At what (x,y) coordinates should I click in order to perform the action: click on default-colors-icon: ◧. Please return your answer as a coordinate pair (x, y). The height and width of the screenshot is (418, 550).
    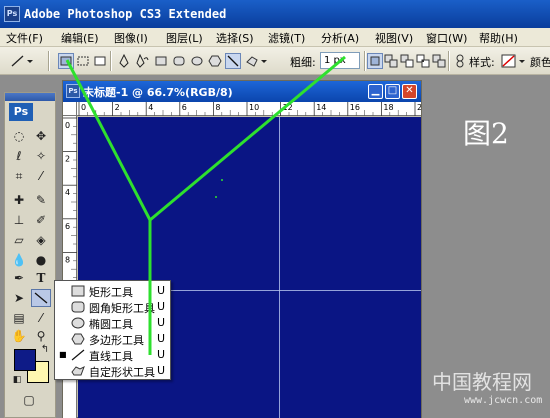
    Looking at the image, I should click on (17, 380).